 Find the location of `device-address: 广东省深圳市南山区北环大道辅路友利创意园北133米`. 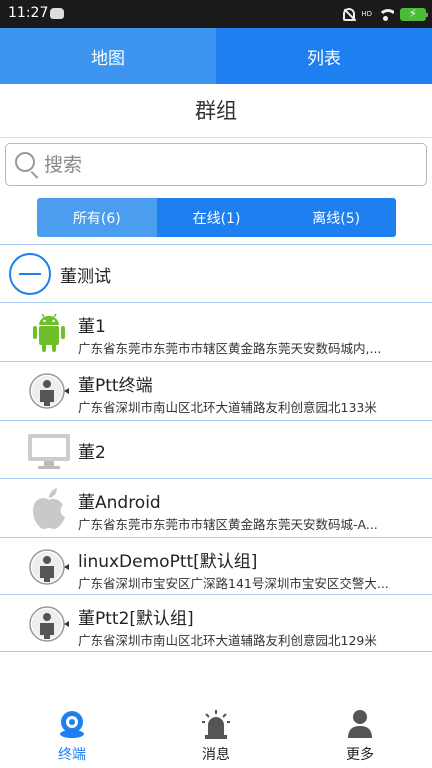

device-address: 广东省深圳市南山区北环大道辅路友利创意园北133米 is located at coordinates (227, 407).